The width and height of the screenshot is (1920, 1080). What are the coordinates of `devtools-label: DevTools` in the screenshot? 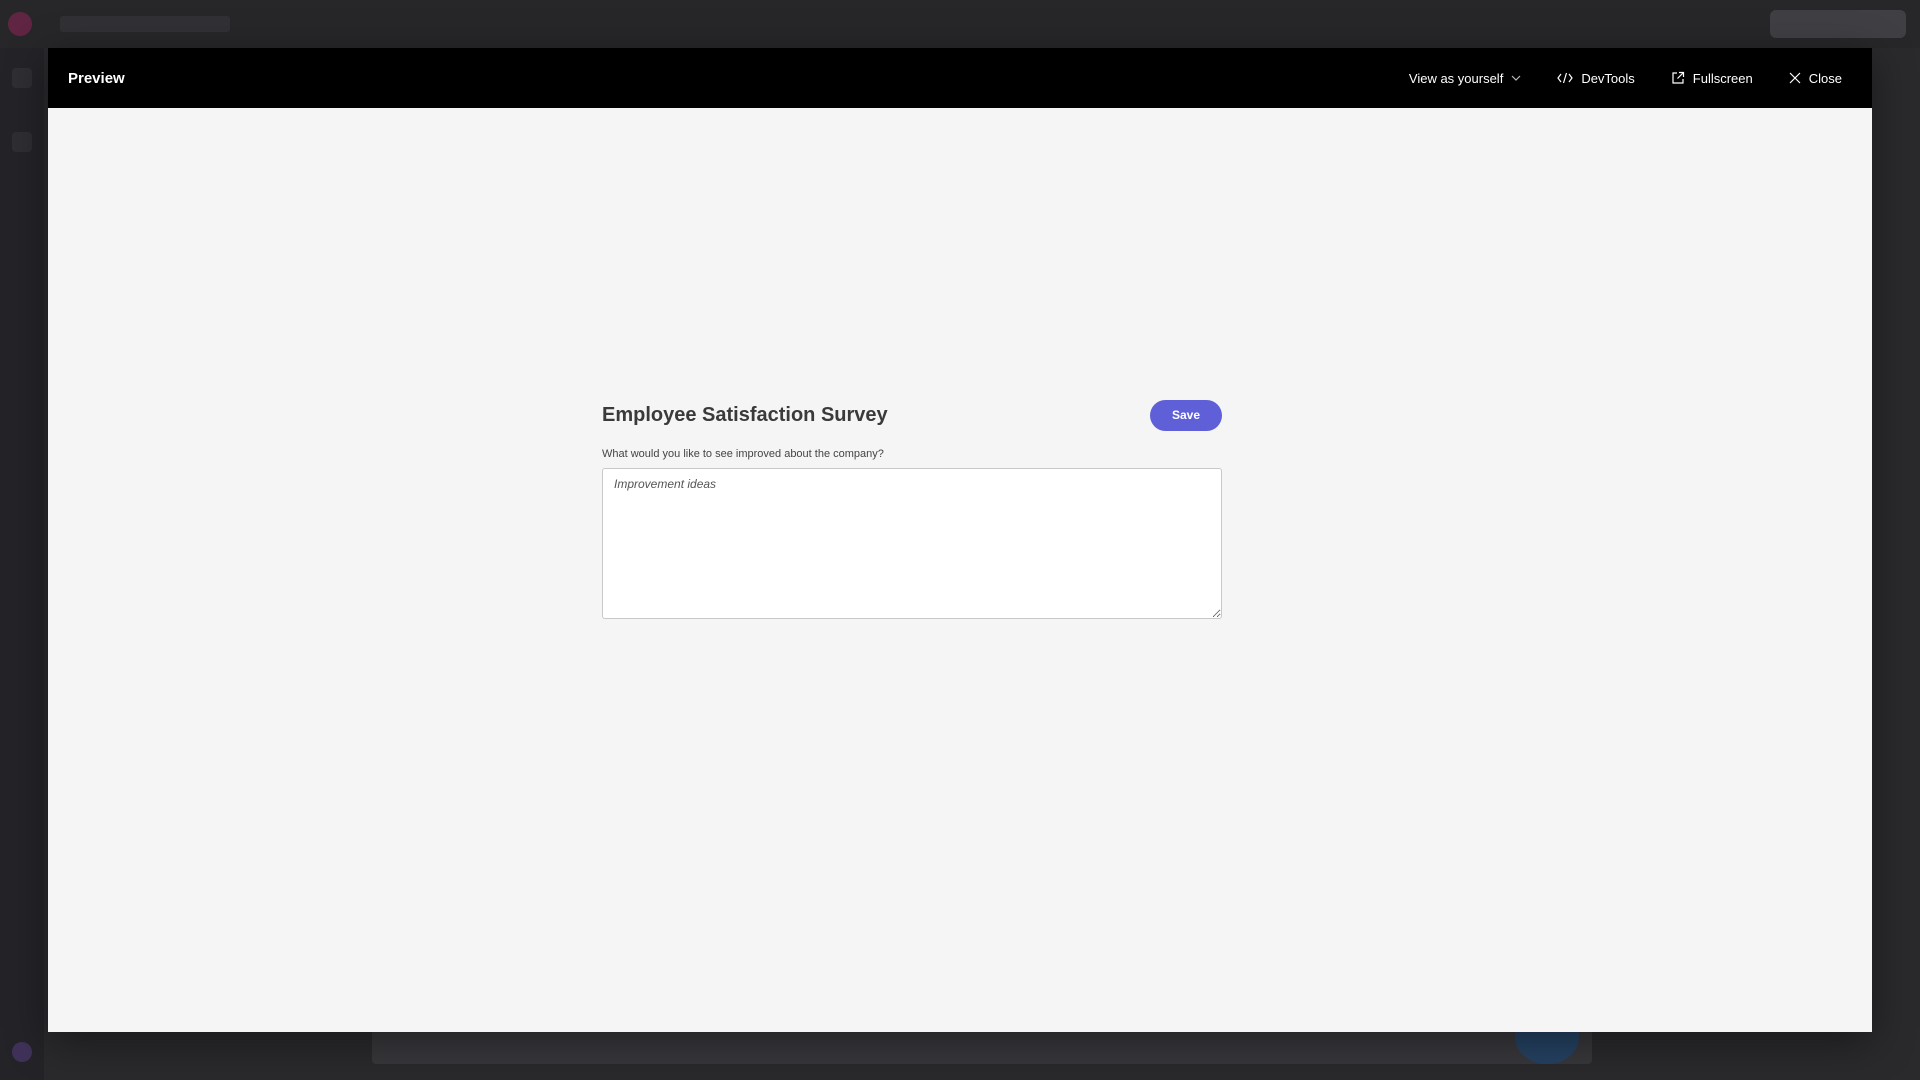 It's located at (1608, 78).